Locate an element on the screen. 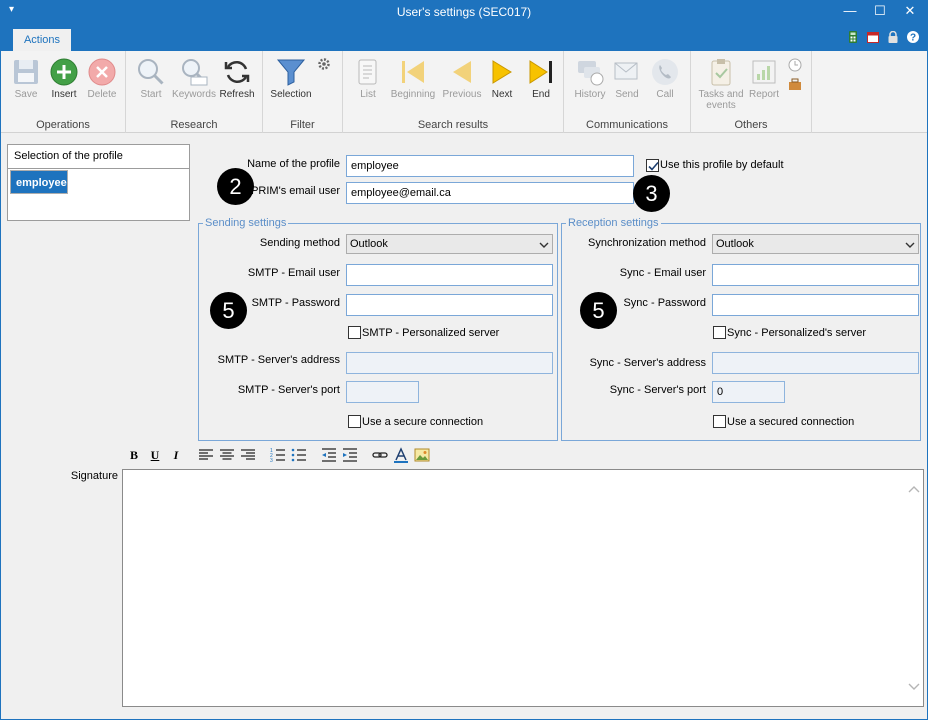 The width and height of the screenshot is (928, 720). report-button: Report is located at coordinates (764, 80).